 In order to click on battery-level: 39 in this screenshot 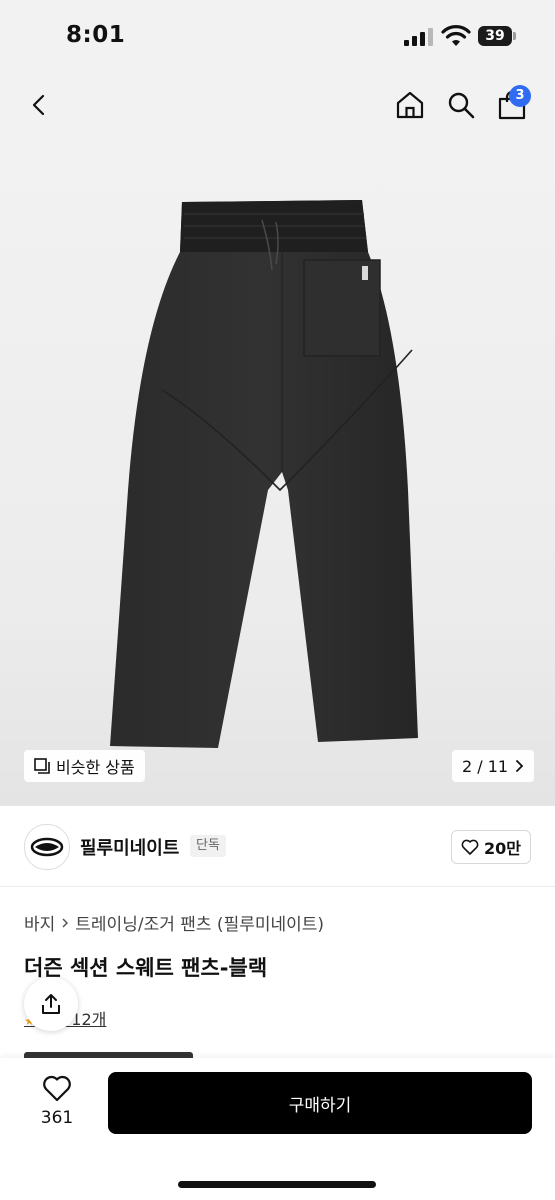, I will do `click(495, 36)`.